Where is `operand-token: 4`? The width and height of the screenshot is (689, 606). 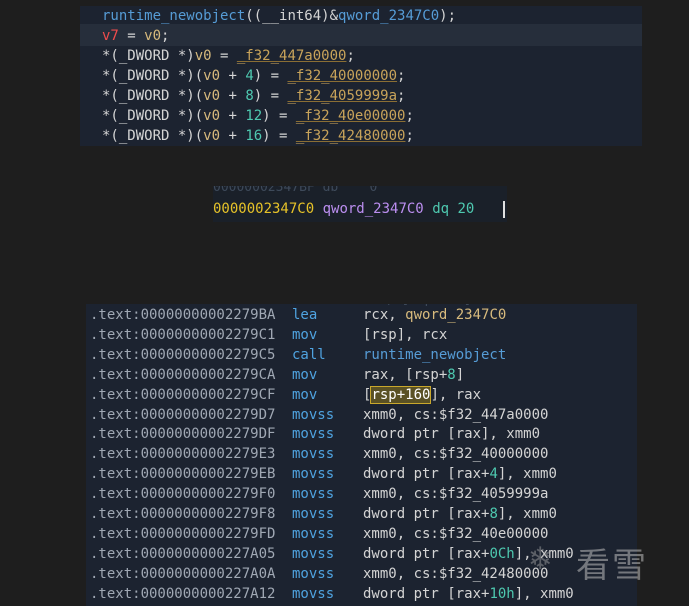
operand-token: 4 is located at coordinates (493, 474).